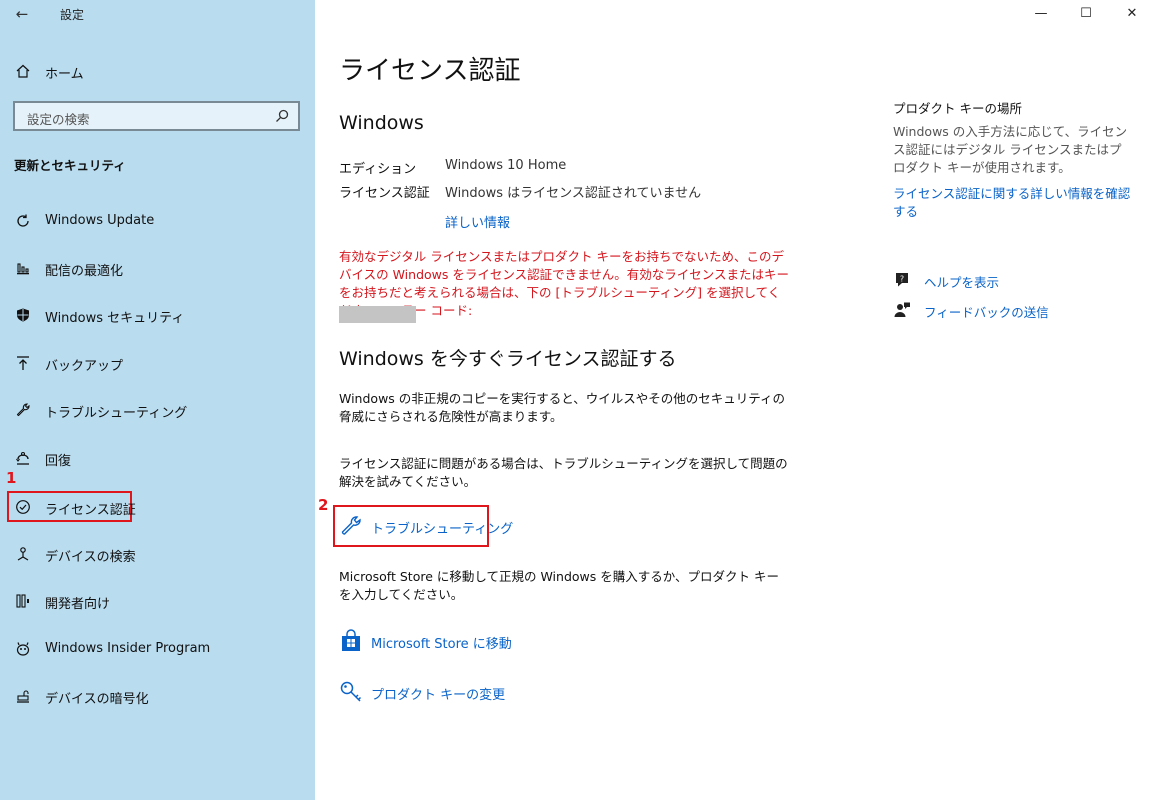  I want to click on sidebar-item-windows-security: Windows セキュリティ, so click(157, 315).